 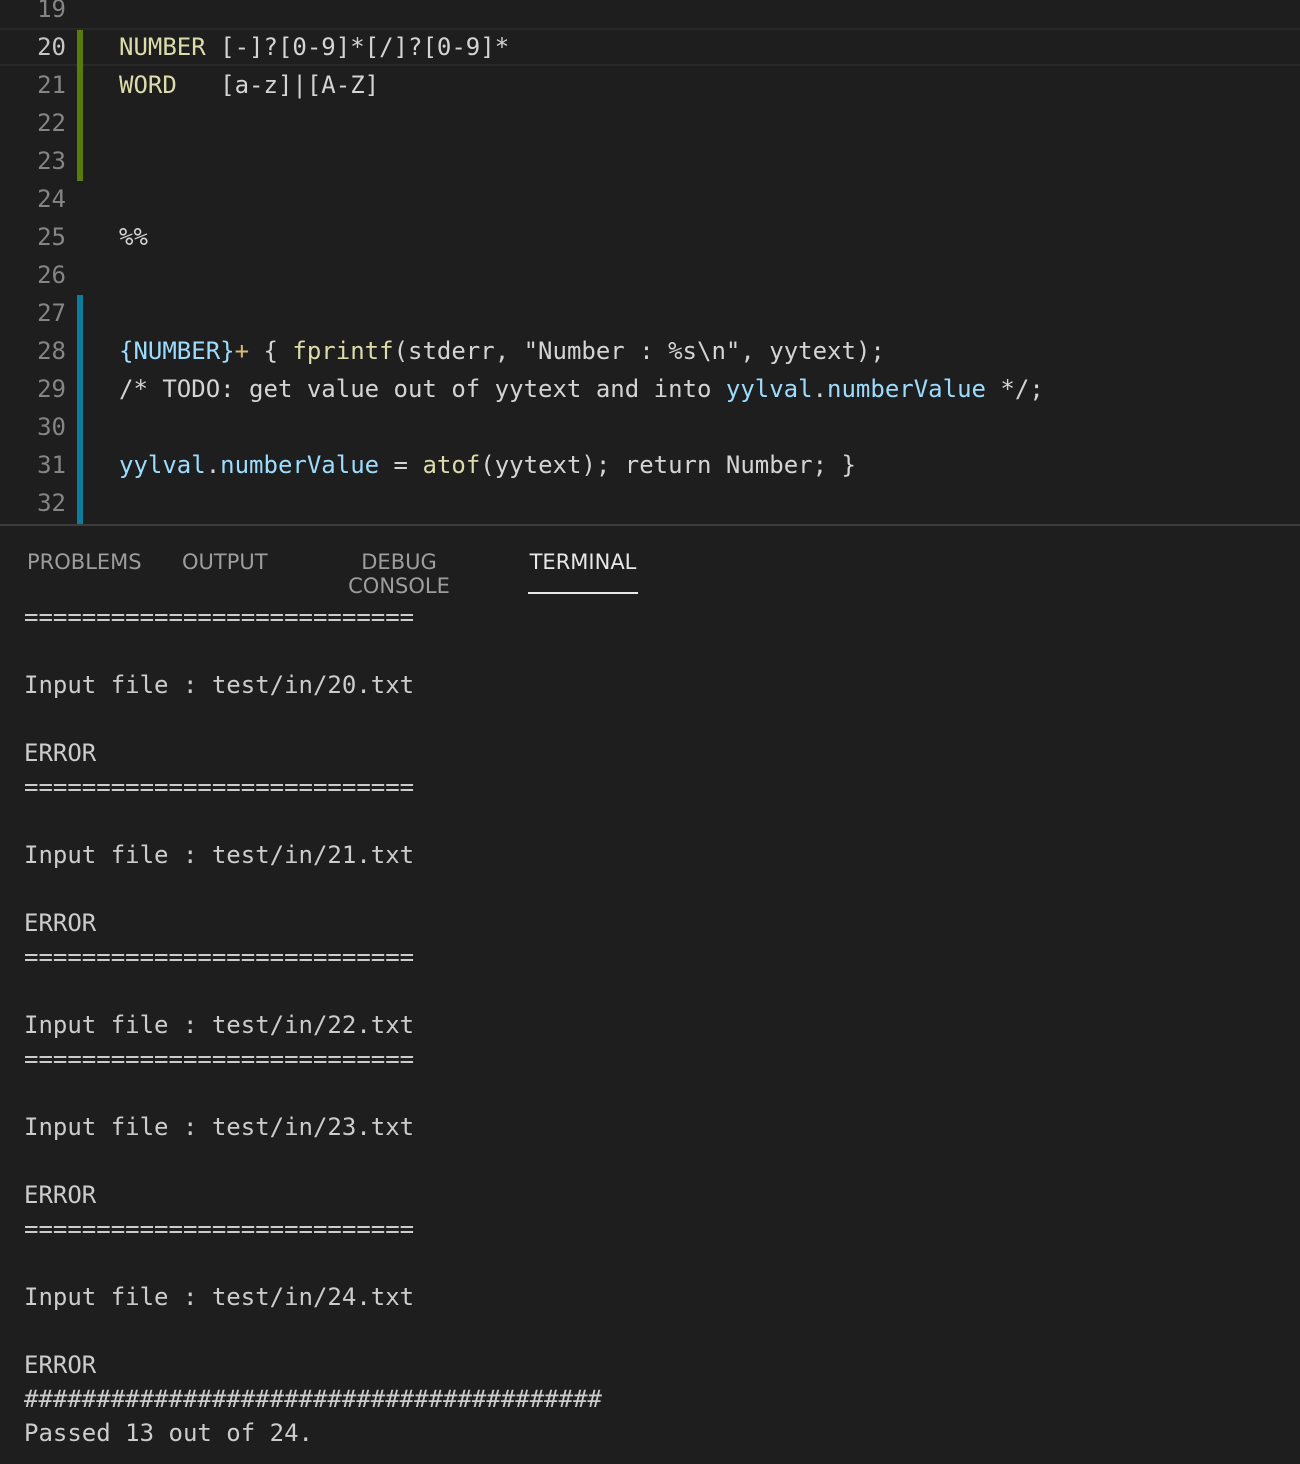 I want to click on tab-debug-console: DEBUG CONSOLE, so click(x=399, y=574).